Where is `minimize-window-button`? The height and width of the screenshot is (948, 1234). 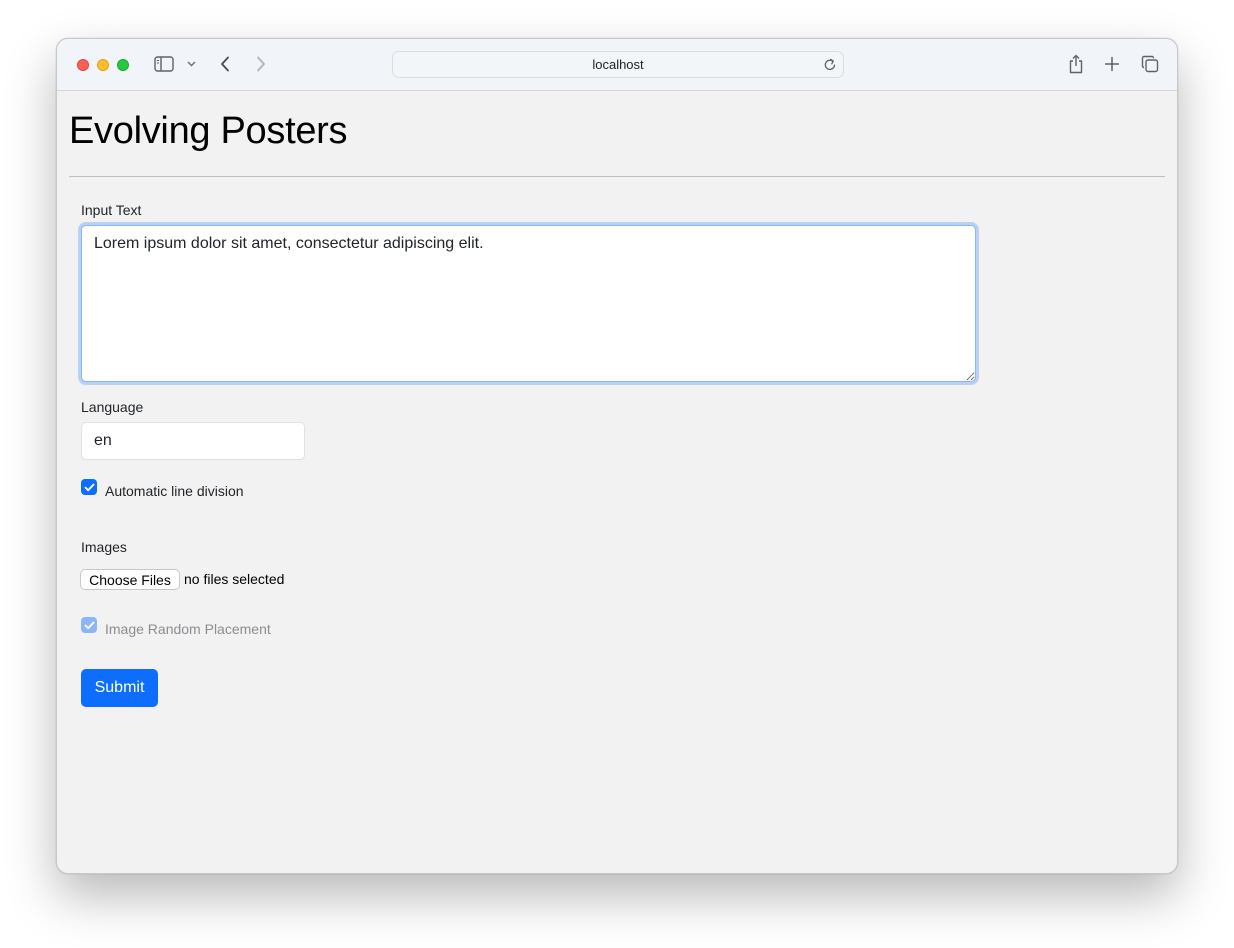 minimize-window-button is located at coordinates (103, 65).